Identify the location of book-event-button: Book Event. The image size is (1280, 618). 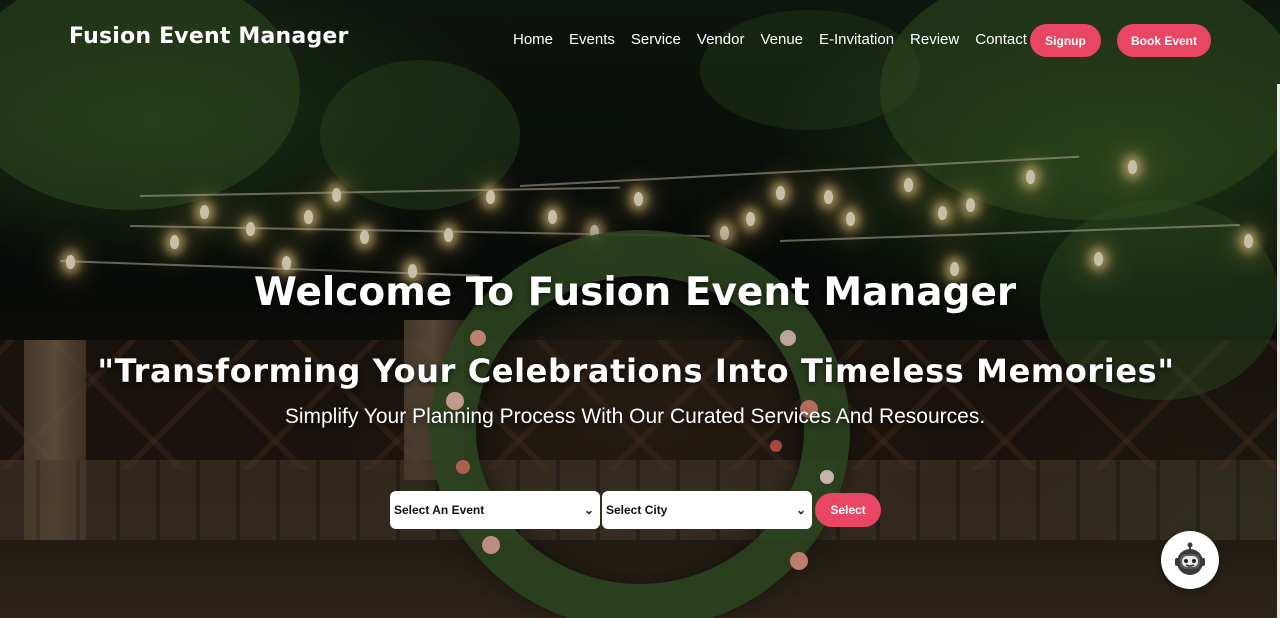
(1164, 40).